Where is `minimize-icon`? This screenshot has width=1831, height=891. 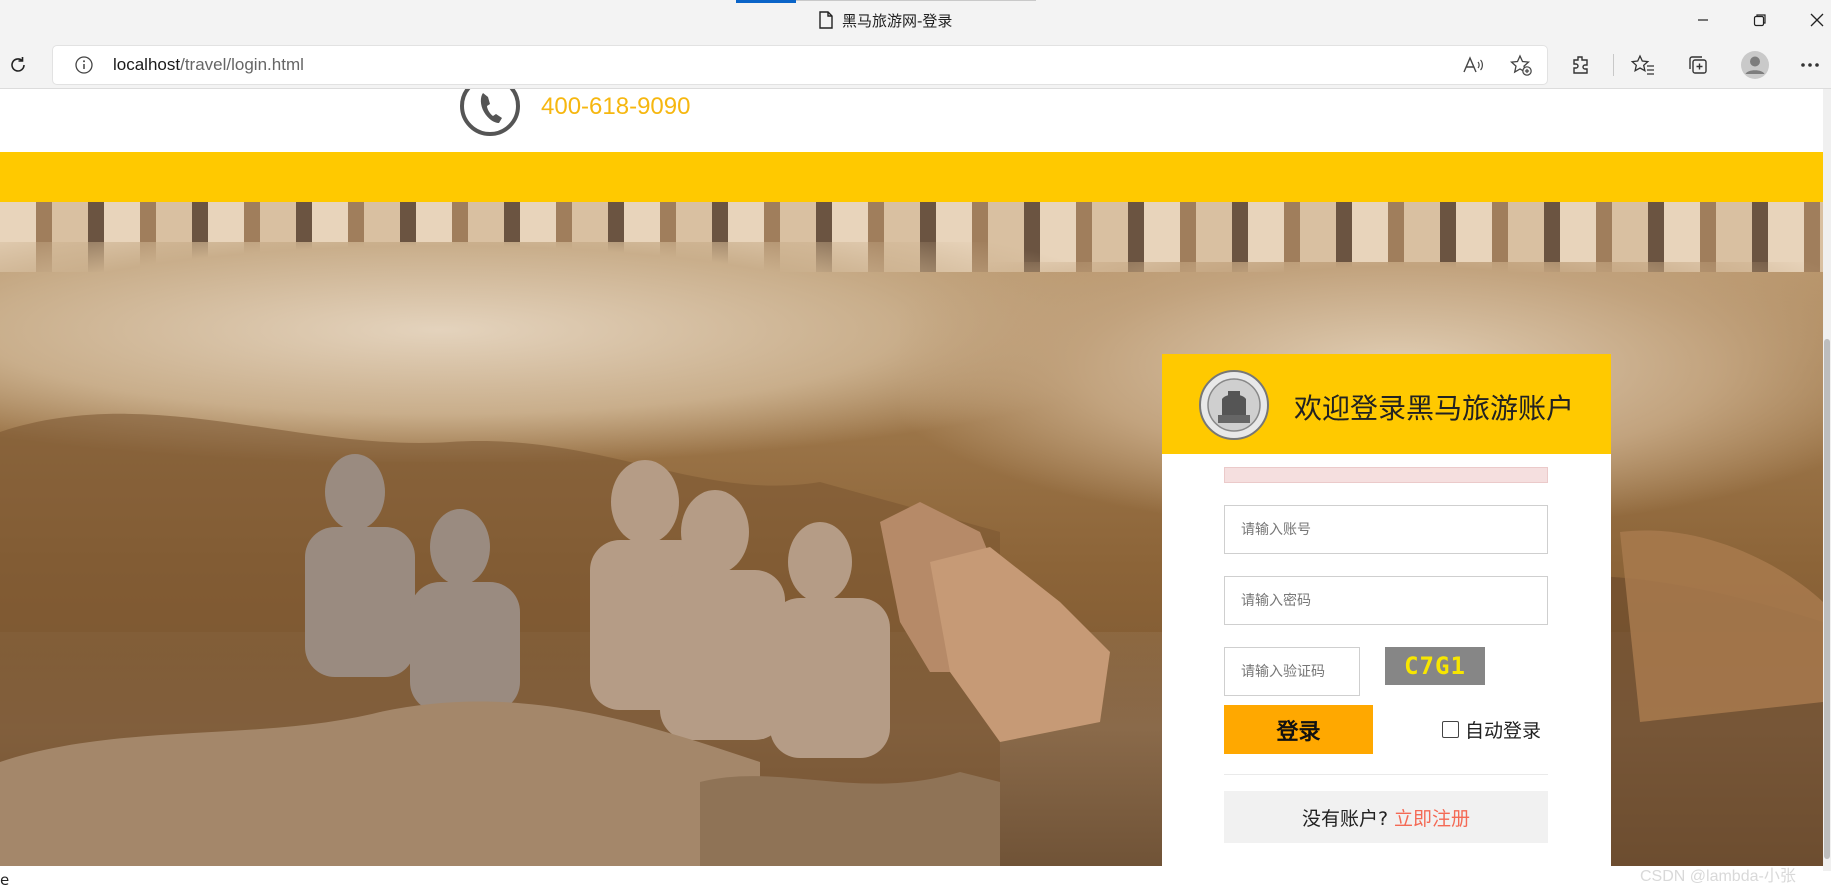 minimize-icon is located at coordinates (1703, 20).